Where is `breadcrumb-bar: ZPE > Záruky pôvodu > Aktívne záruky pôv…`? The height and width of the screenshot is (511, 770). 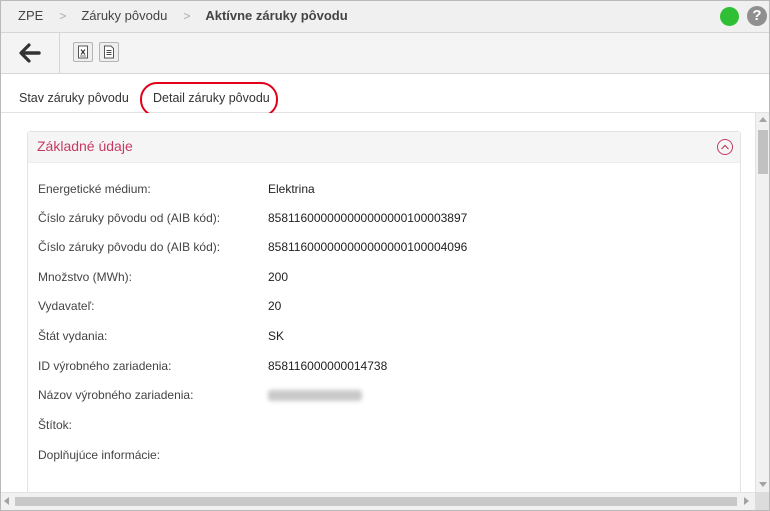 breadcrumb-bar: ZPE > Záruky pôvodu > Aktívne záruky pôv… is located at coordinates (385, 17).